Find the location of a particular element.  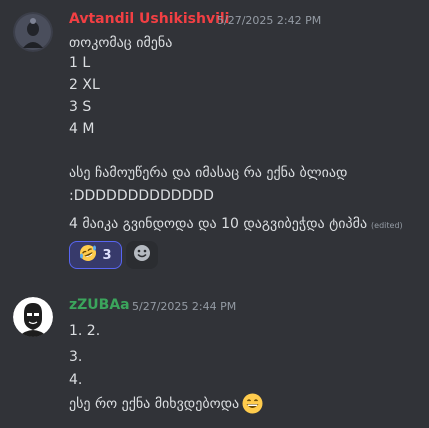

message-line: 1 L is located at coordinates (80, 63).